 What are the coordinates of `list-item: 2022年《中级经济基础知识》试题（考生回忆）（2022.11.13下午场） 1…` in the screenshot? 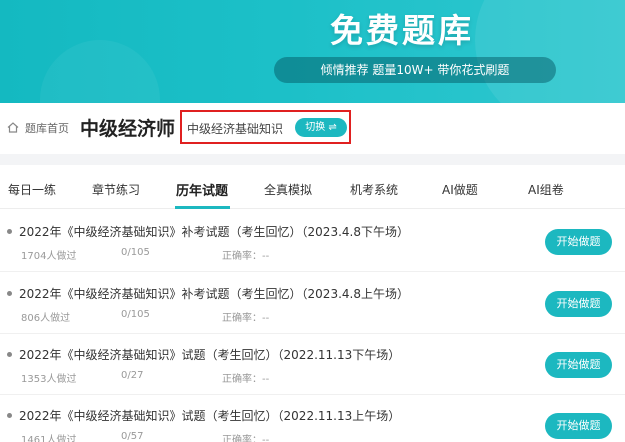 It's located at (312, 364).